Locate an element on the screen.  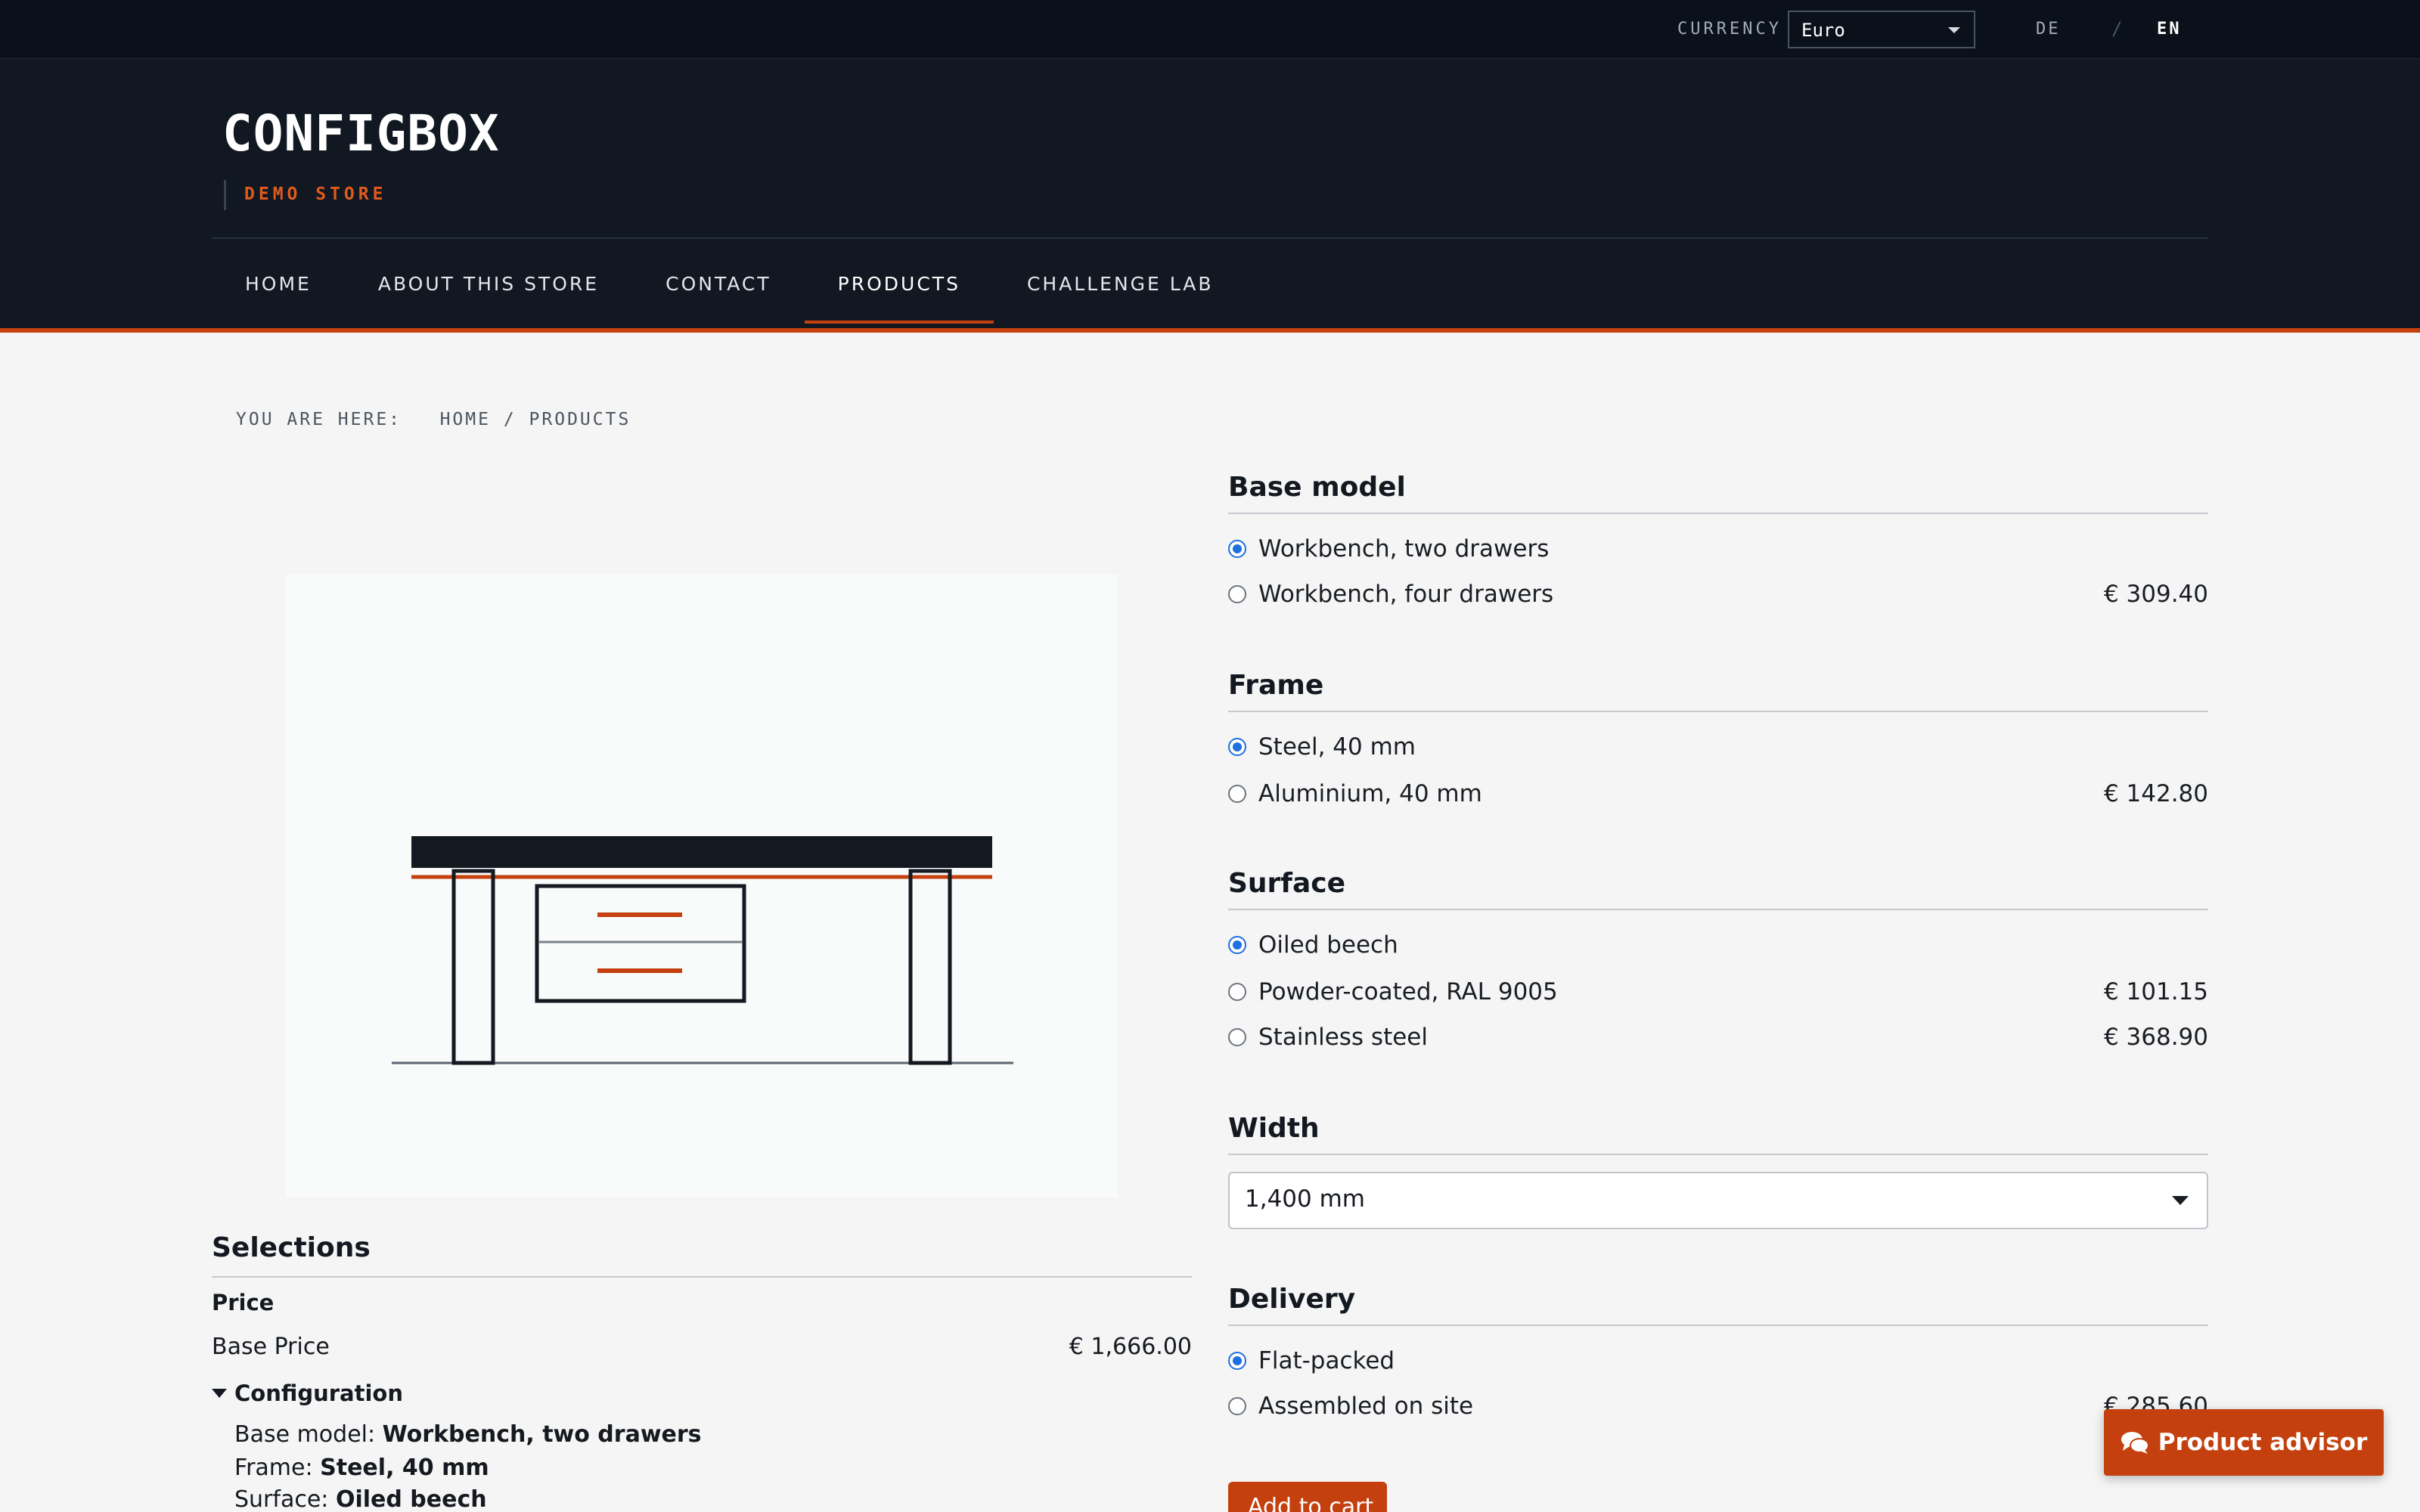
delivery-title: Delivery is located at coordinates (1292, 1299).